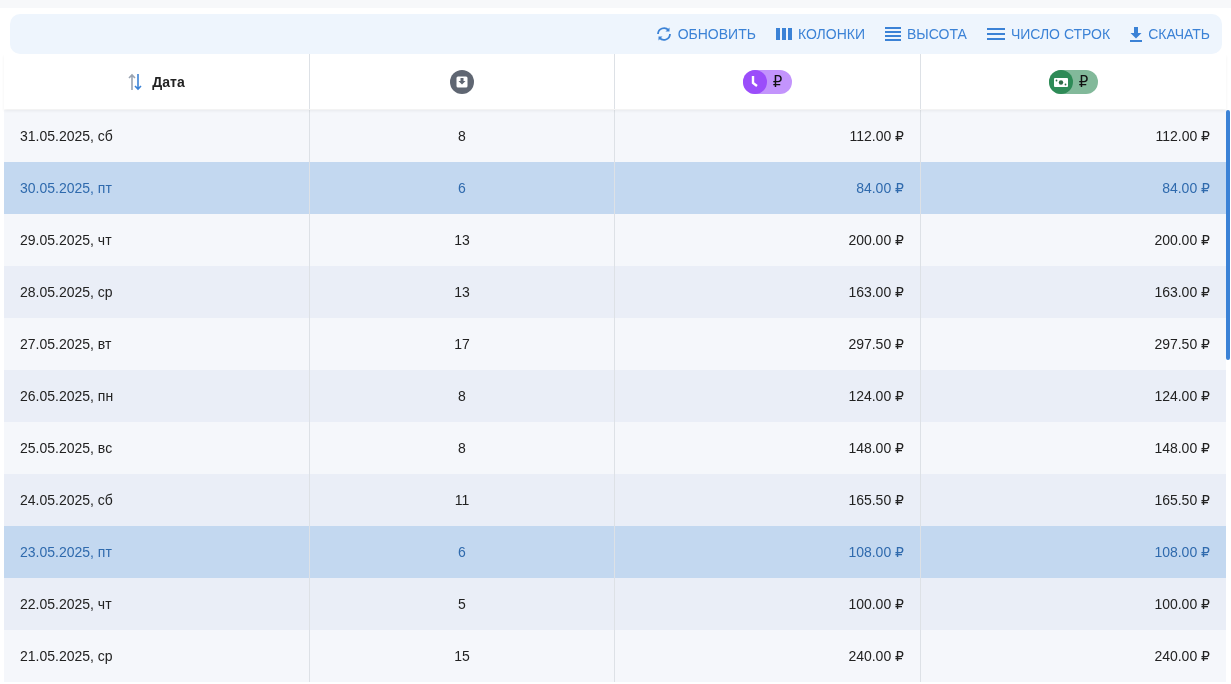 The height and width of the screenshot is (684, 1231). What do you see at coordinates (615, 240) in the screenshot?
I see `table-row: 29.05.2025, чт 13 200.00 ₽ 200.00 ₽` at bounding box center [615, 240].